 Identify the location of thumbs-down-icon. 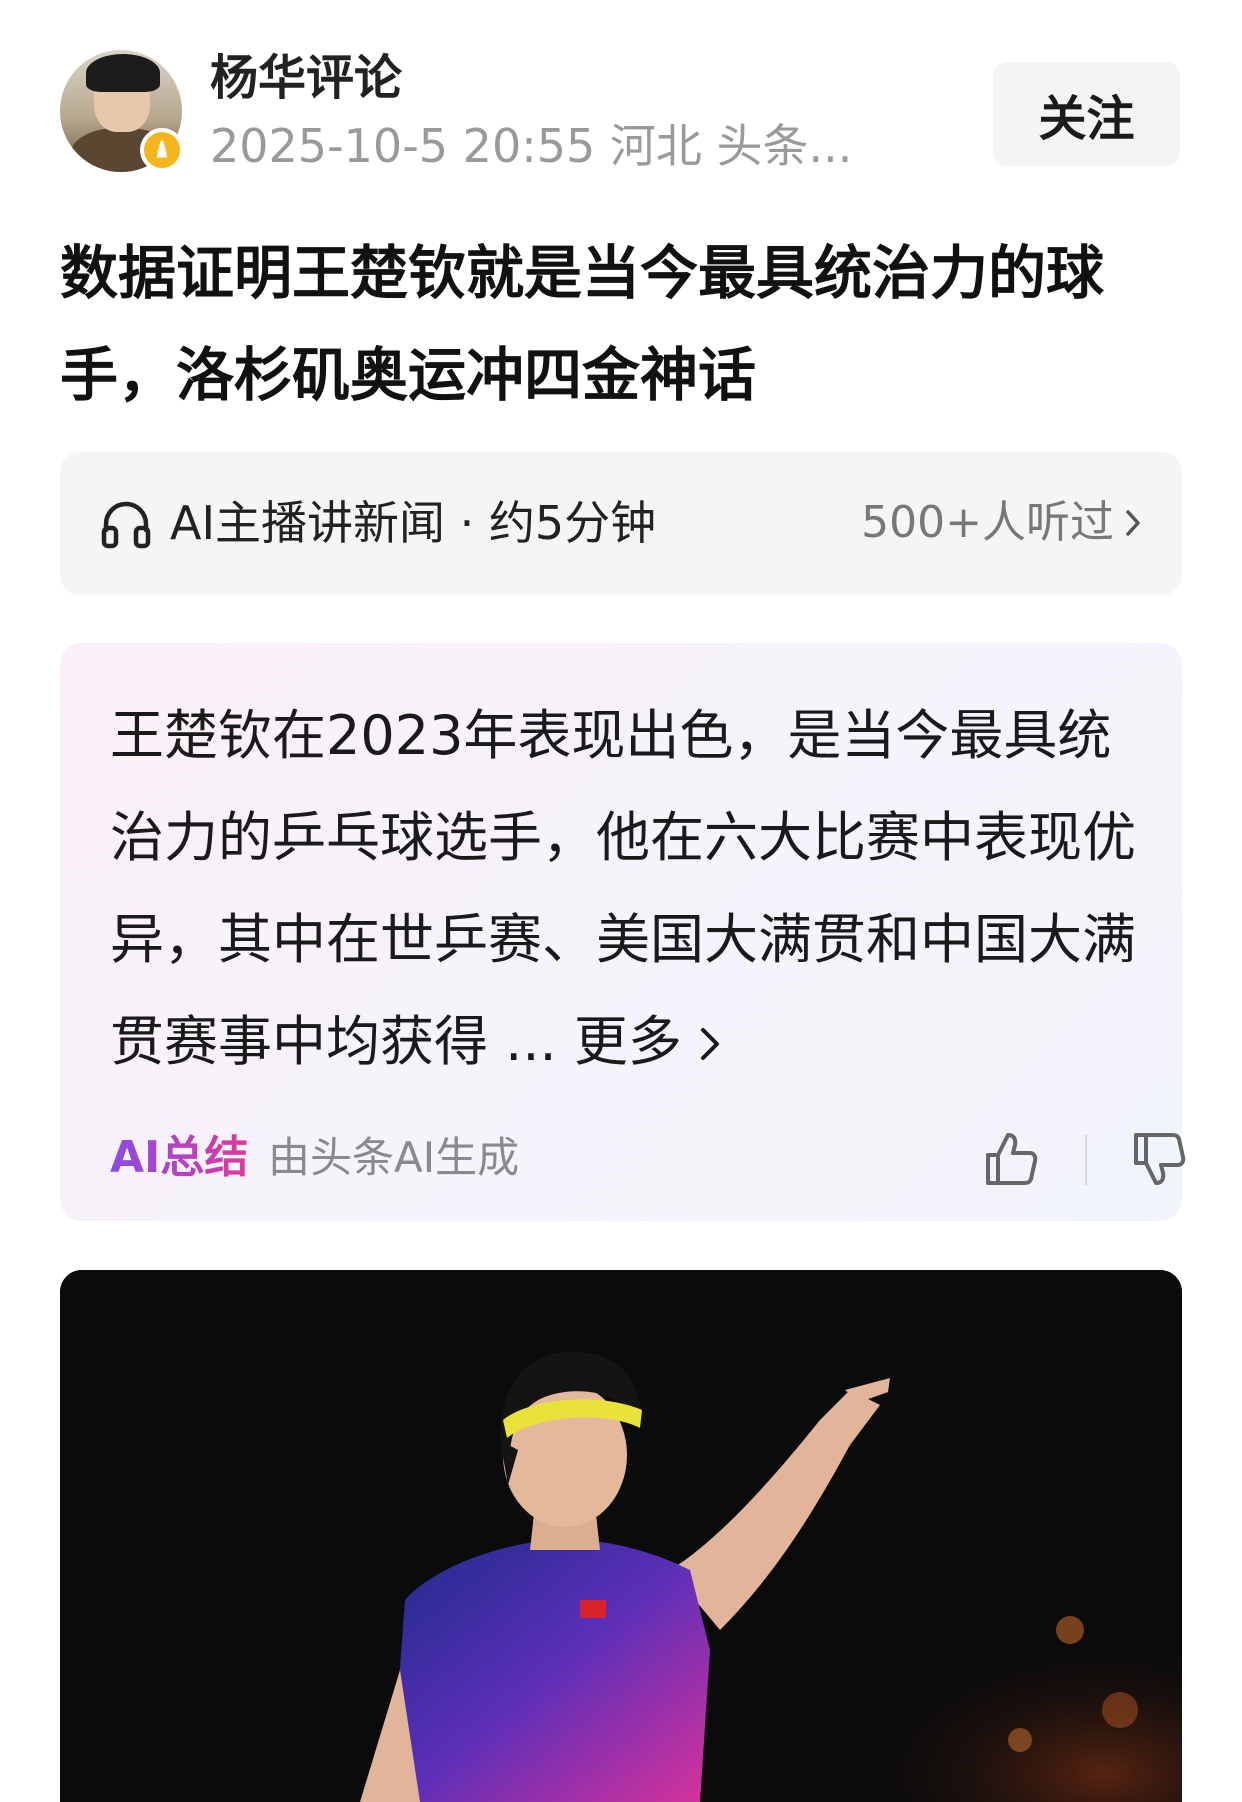
(1158, 1159).